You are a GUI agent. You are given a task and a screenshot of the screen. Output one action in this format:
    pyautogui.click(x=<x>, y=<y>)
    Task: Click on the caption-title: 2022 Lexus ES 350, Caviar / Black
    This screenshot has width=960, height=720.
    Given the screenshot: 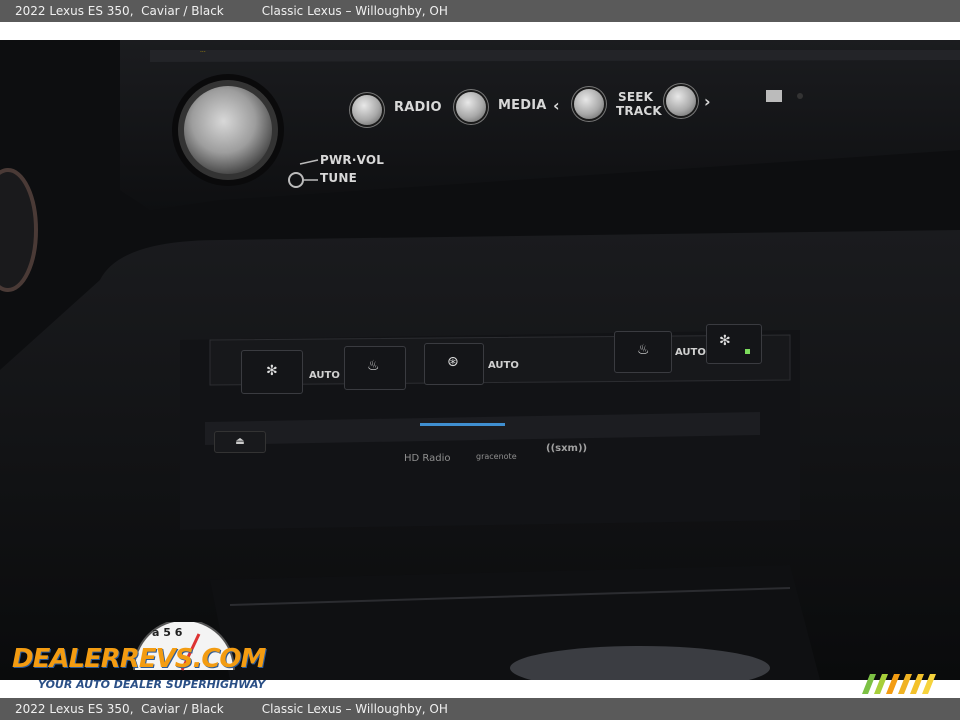 What is the action you would take?
    pyautogui.click(x=119, y=11)
    